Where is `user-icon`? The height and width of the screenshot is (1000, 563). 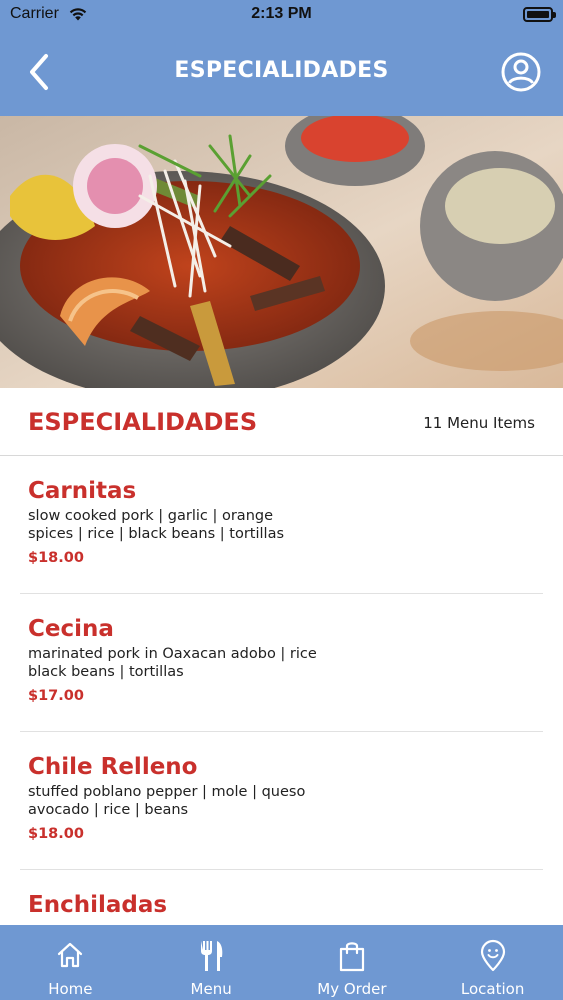 user-icon is located at coordinates (521, 72).